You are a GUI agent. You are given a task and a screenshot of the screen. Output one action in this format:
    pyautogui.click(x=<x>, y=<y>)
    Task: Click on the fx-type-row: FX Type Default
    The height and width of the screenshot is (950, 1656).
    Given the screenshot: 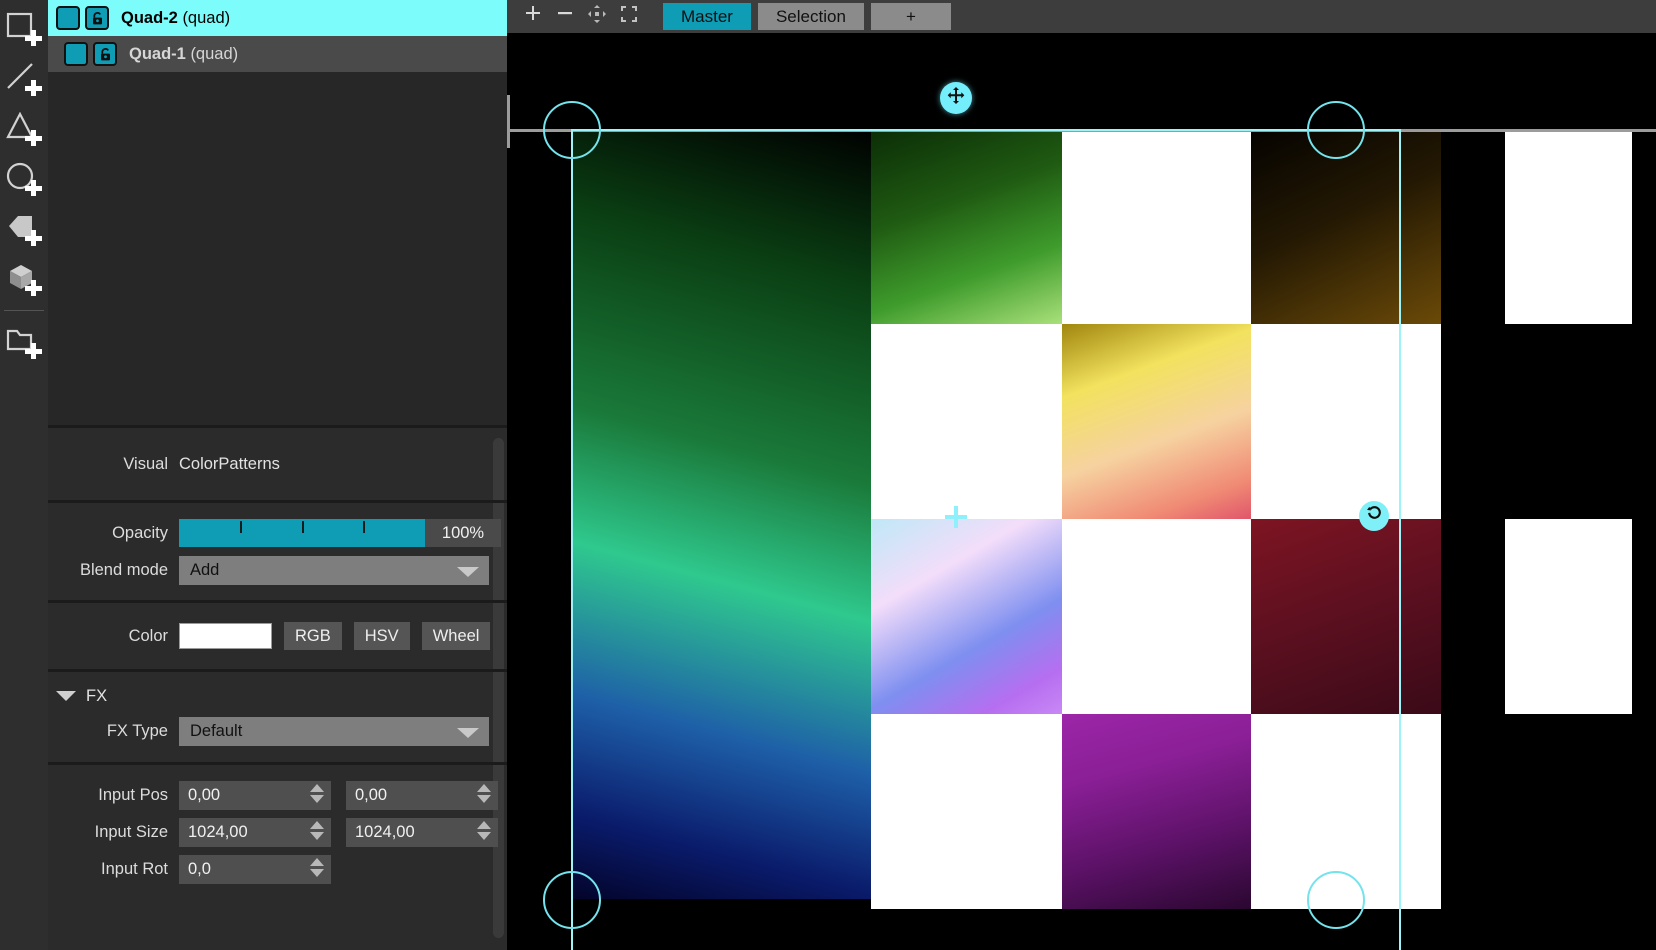 What is the action you would take?
    pyautogui.click(x=277, y=731)
    